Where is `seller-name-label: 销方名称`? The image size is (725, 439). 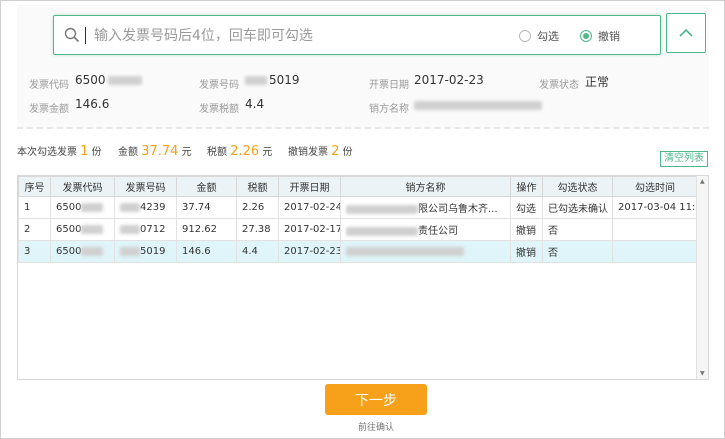
seller-name-label: 销方名称 is located at coordinates (389, 109).